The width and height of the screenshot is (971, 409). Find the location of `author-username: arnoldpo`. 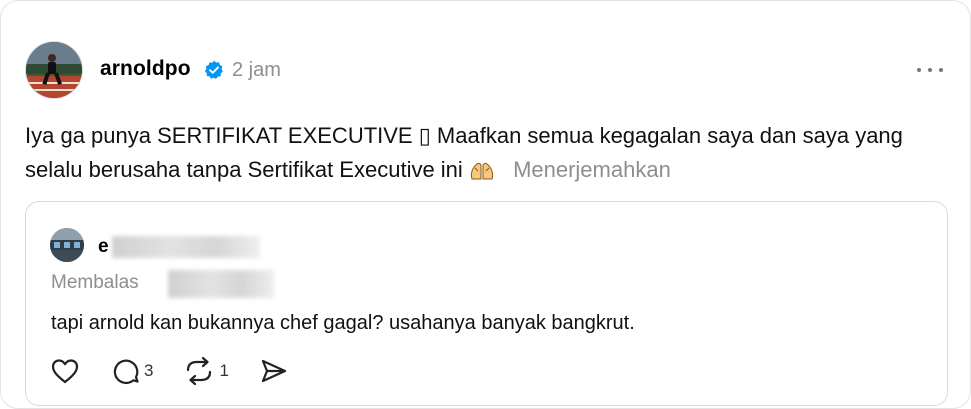

author-username: arnoldpo is located at coordinates (145, 69).